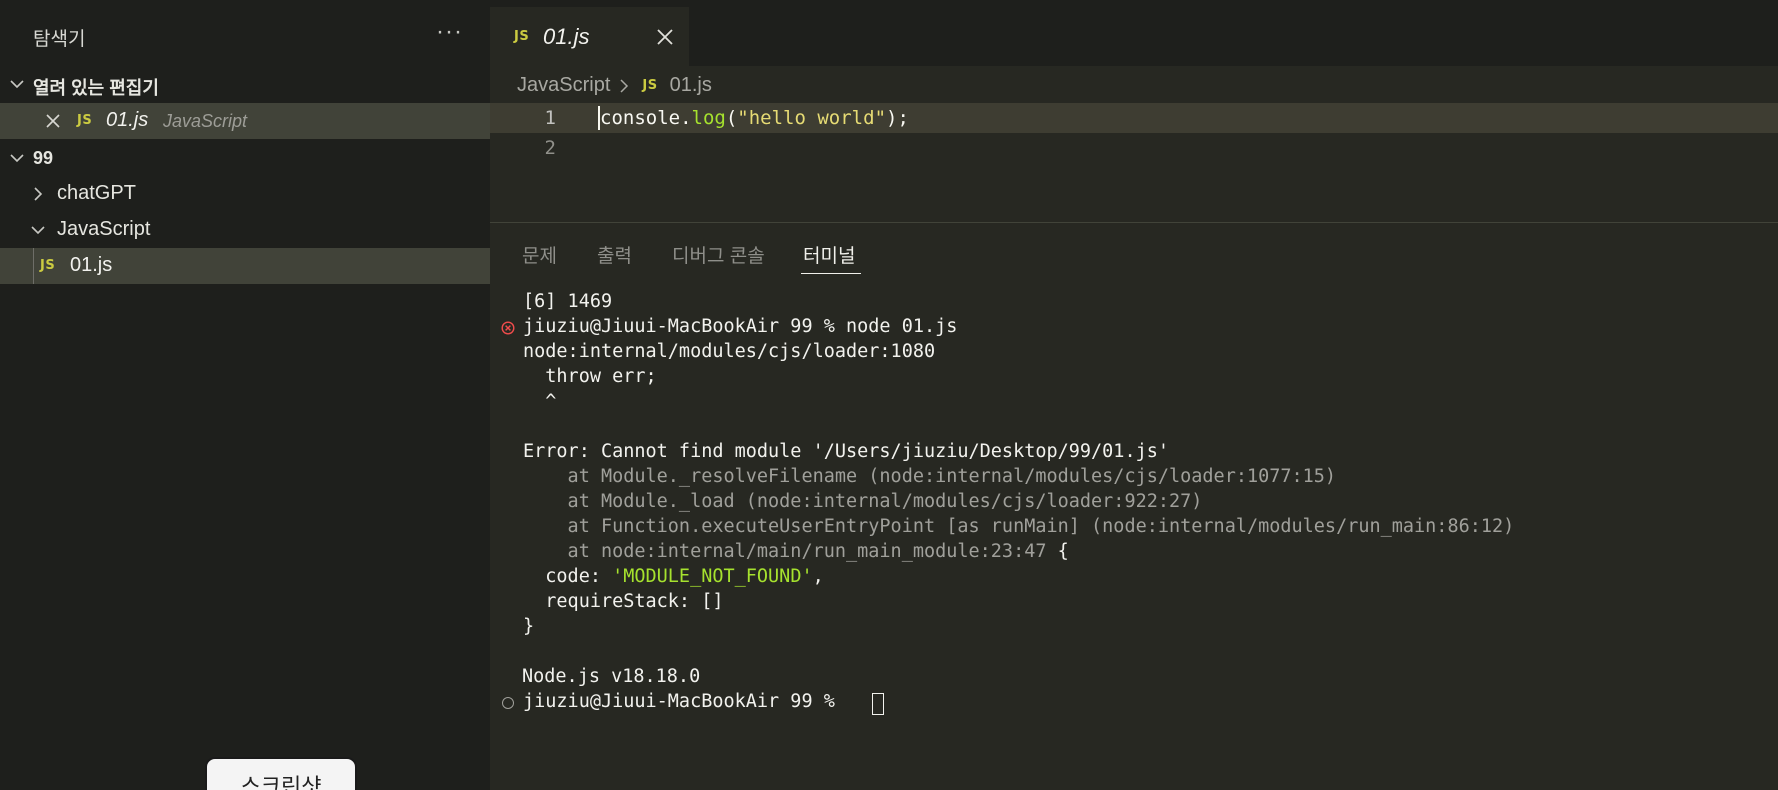 This screenshot has width=1778, height=790. Describe the element at coordinates (245, 158) in the screenshot. I see `workspace-section-header: 99` at that location.